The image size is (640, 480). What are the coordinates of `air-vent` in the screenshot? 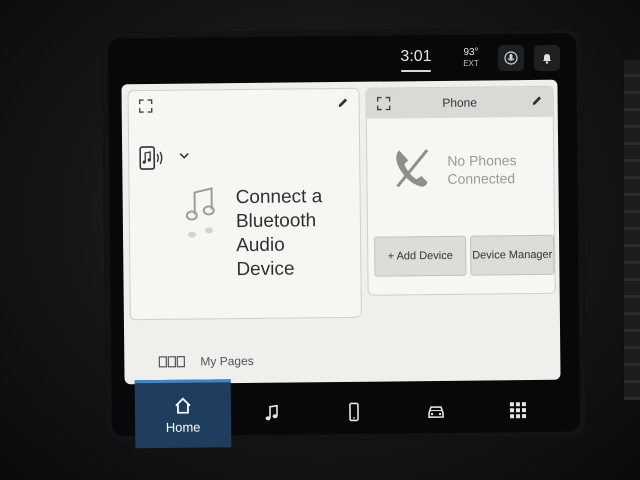 It's located at (632, 230).